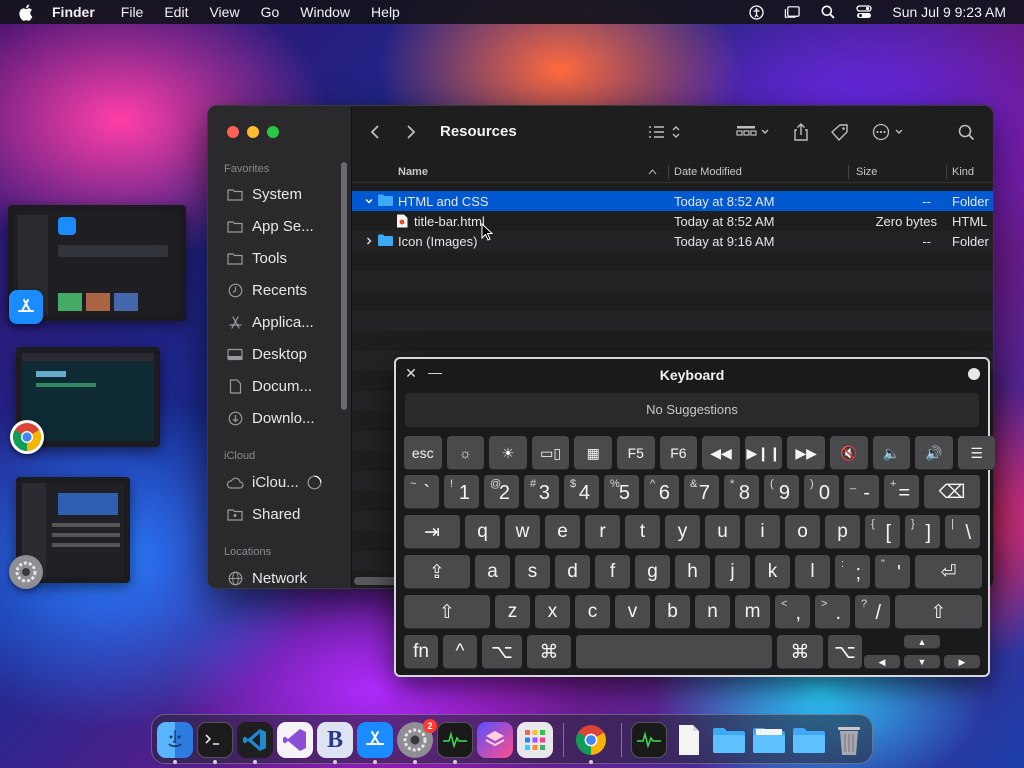 The image size is (1024, 768). I want to click on file-row: HTML and CSS Today at 8:52 AM -- Folder, so click(672, 201).